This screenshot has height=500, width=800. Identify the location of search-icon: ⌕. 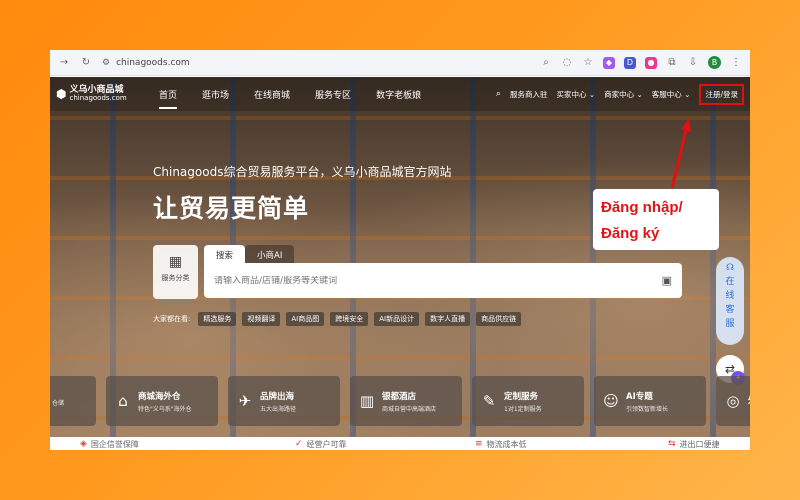
(498, 94).